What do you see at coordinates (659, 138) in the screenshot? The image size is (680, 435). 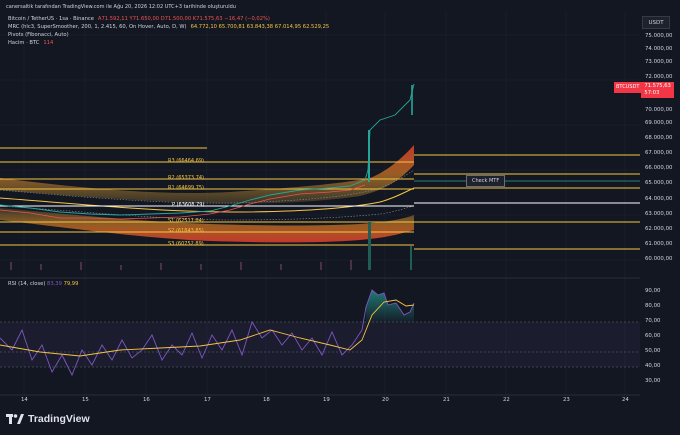 I see `price-axis-label: 68.000,00` at bounding box center [659, 138].